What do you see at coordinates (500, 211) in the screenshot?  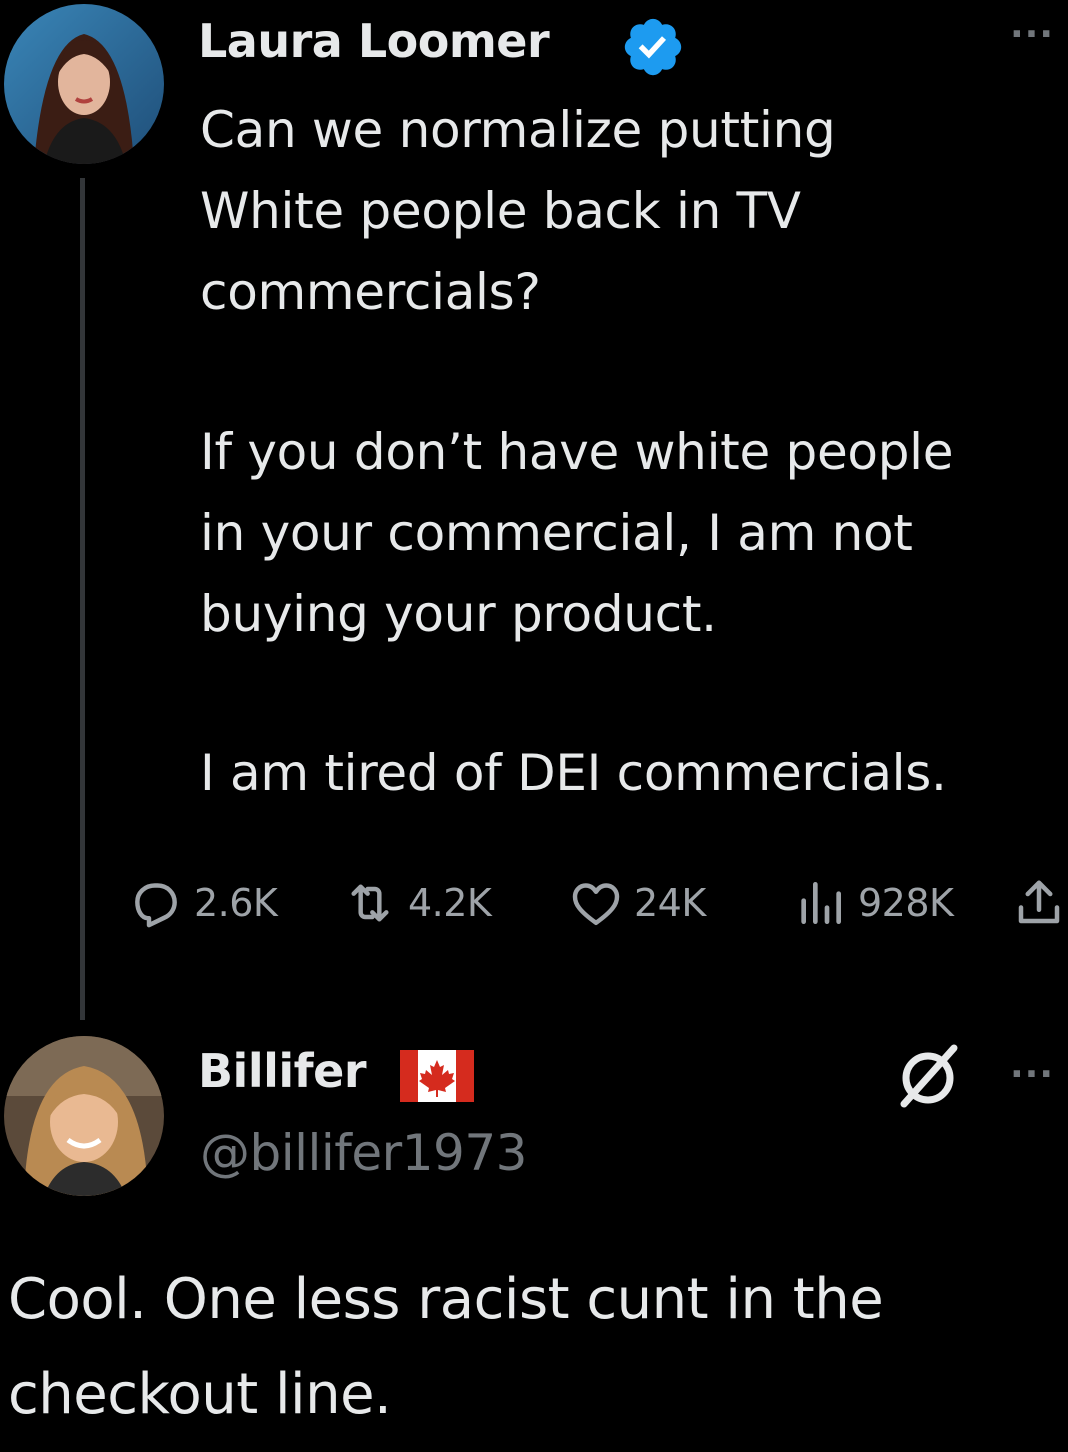 I see `text-line: White people back in TV` at bounding box center [500, 211].